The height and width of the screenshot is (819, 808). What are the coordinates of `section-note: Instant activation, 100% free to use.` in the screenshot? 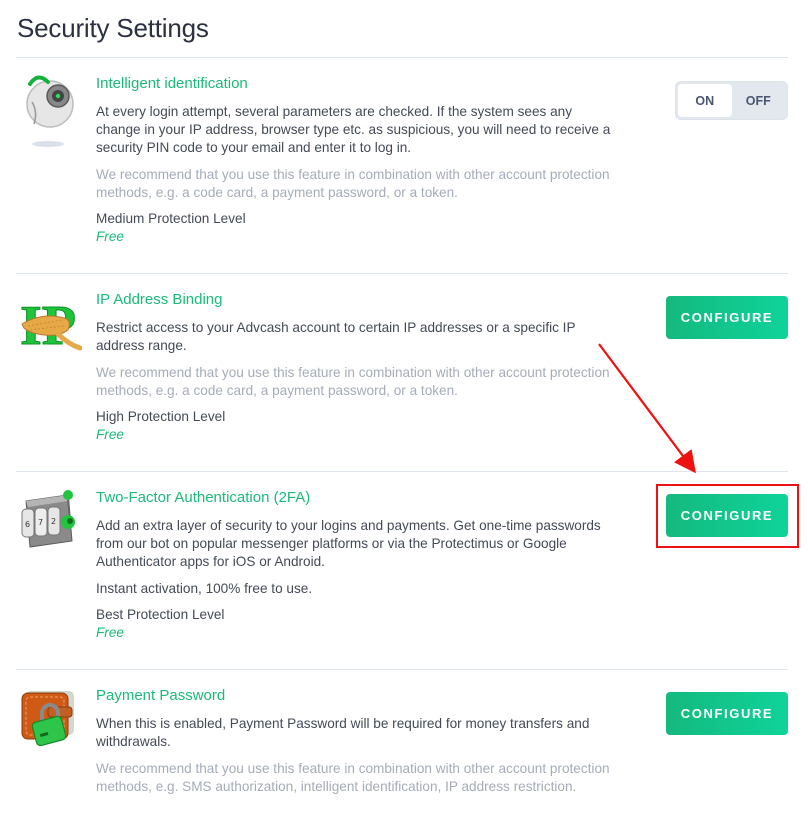 It's located at (204, 588).